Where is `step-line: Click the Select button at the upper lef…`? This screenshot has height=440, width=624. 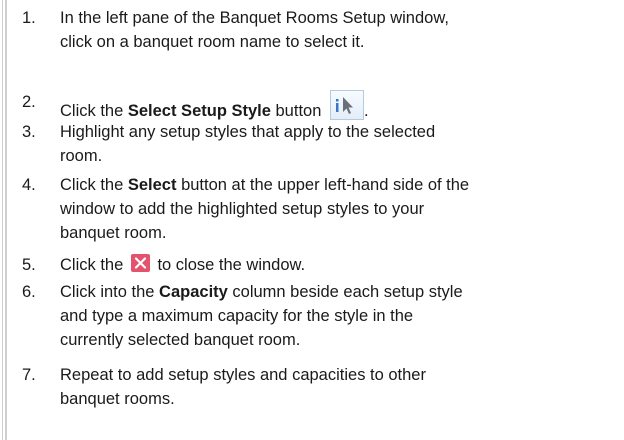
step-line: Click the Select button at the upper lef… is located at coordinates (338, 185).